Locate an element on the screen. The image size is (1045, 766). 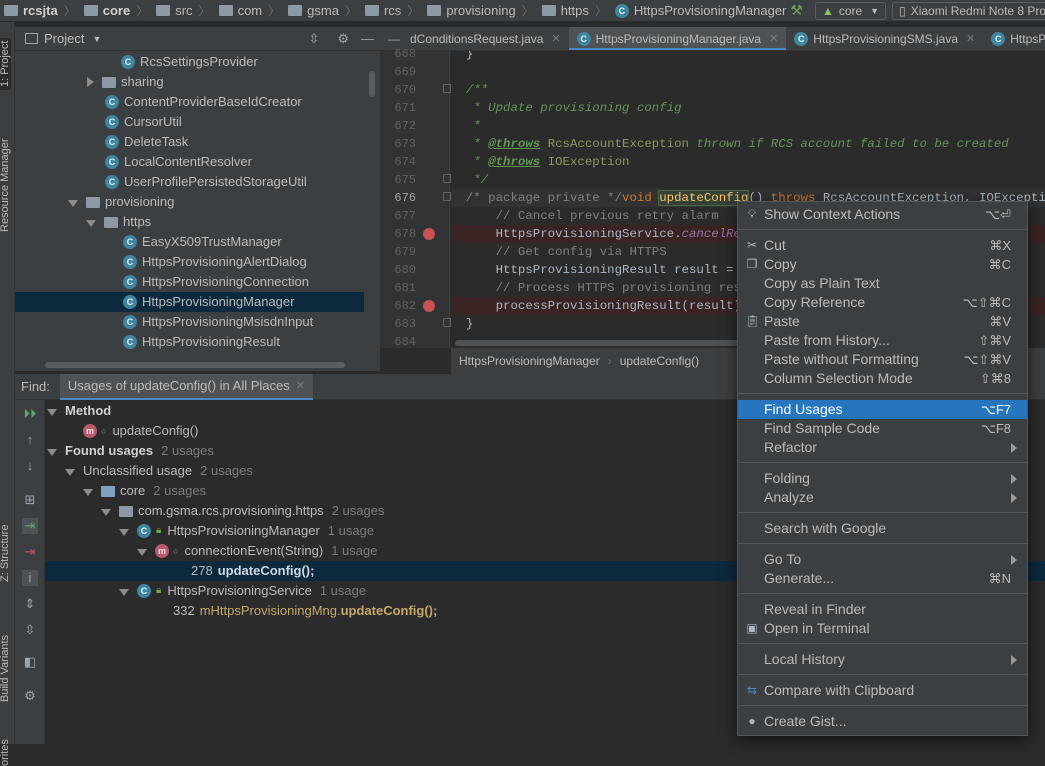
expand-arrow-icon is located at coordinates (90, 82).